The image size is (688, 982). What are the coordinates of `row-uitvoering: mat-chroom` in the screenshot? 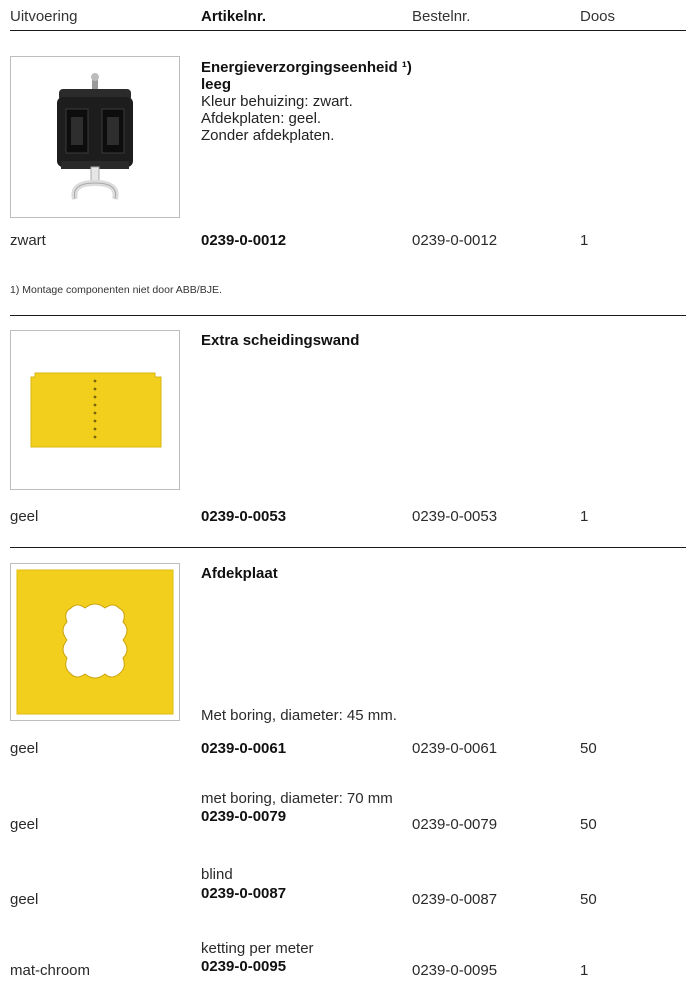 It's located at (50, 970).